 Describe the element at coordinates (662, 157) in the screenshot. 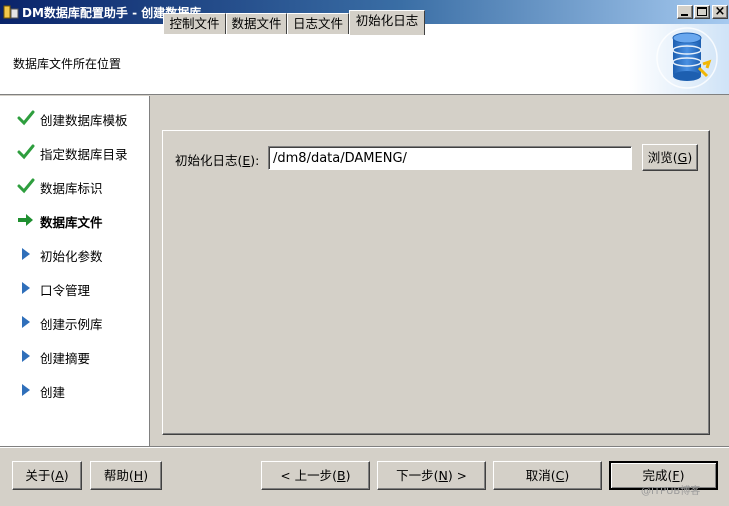

I see `browse-text: 浏览(` at that location.